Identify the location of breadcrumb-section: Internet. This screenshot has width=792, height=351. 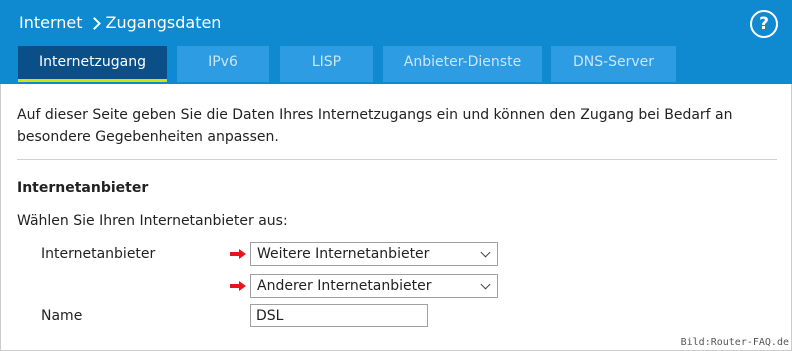
(51, 23).